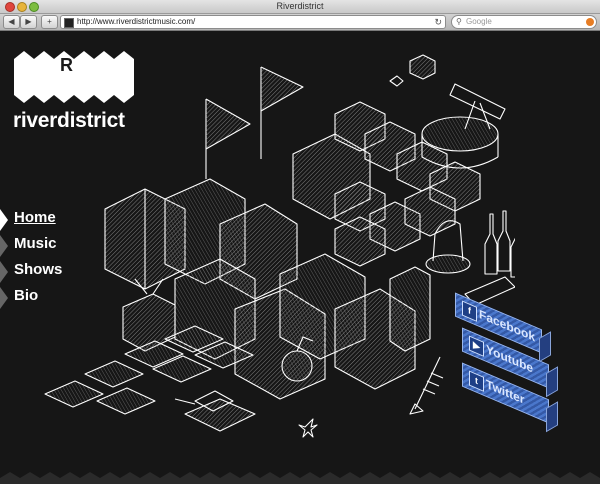  Describe the element at coordinates (412, 70) in the screenshot. I see `cube-icon` at that location.